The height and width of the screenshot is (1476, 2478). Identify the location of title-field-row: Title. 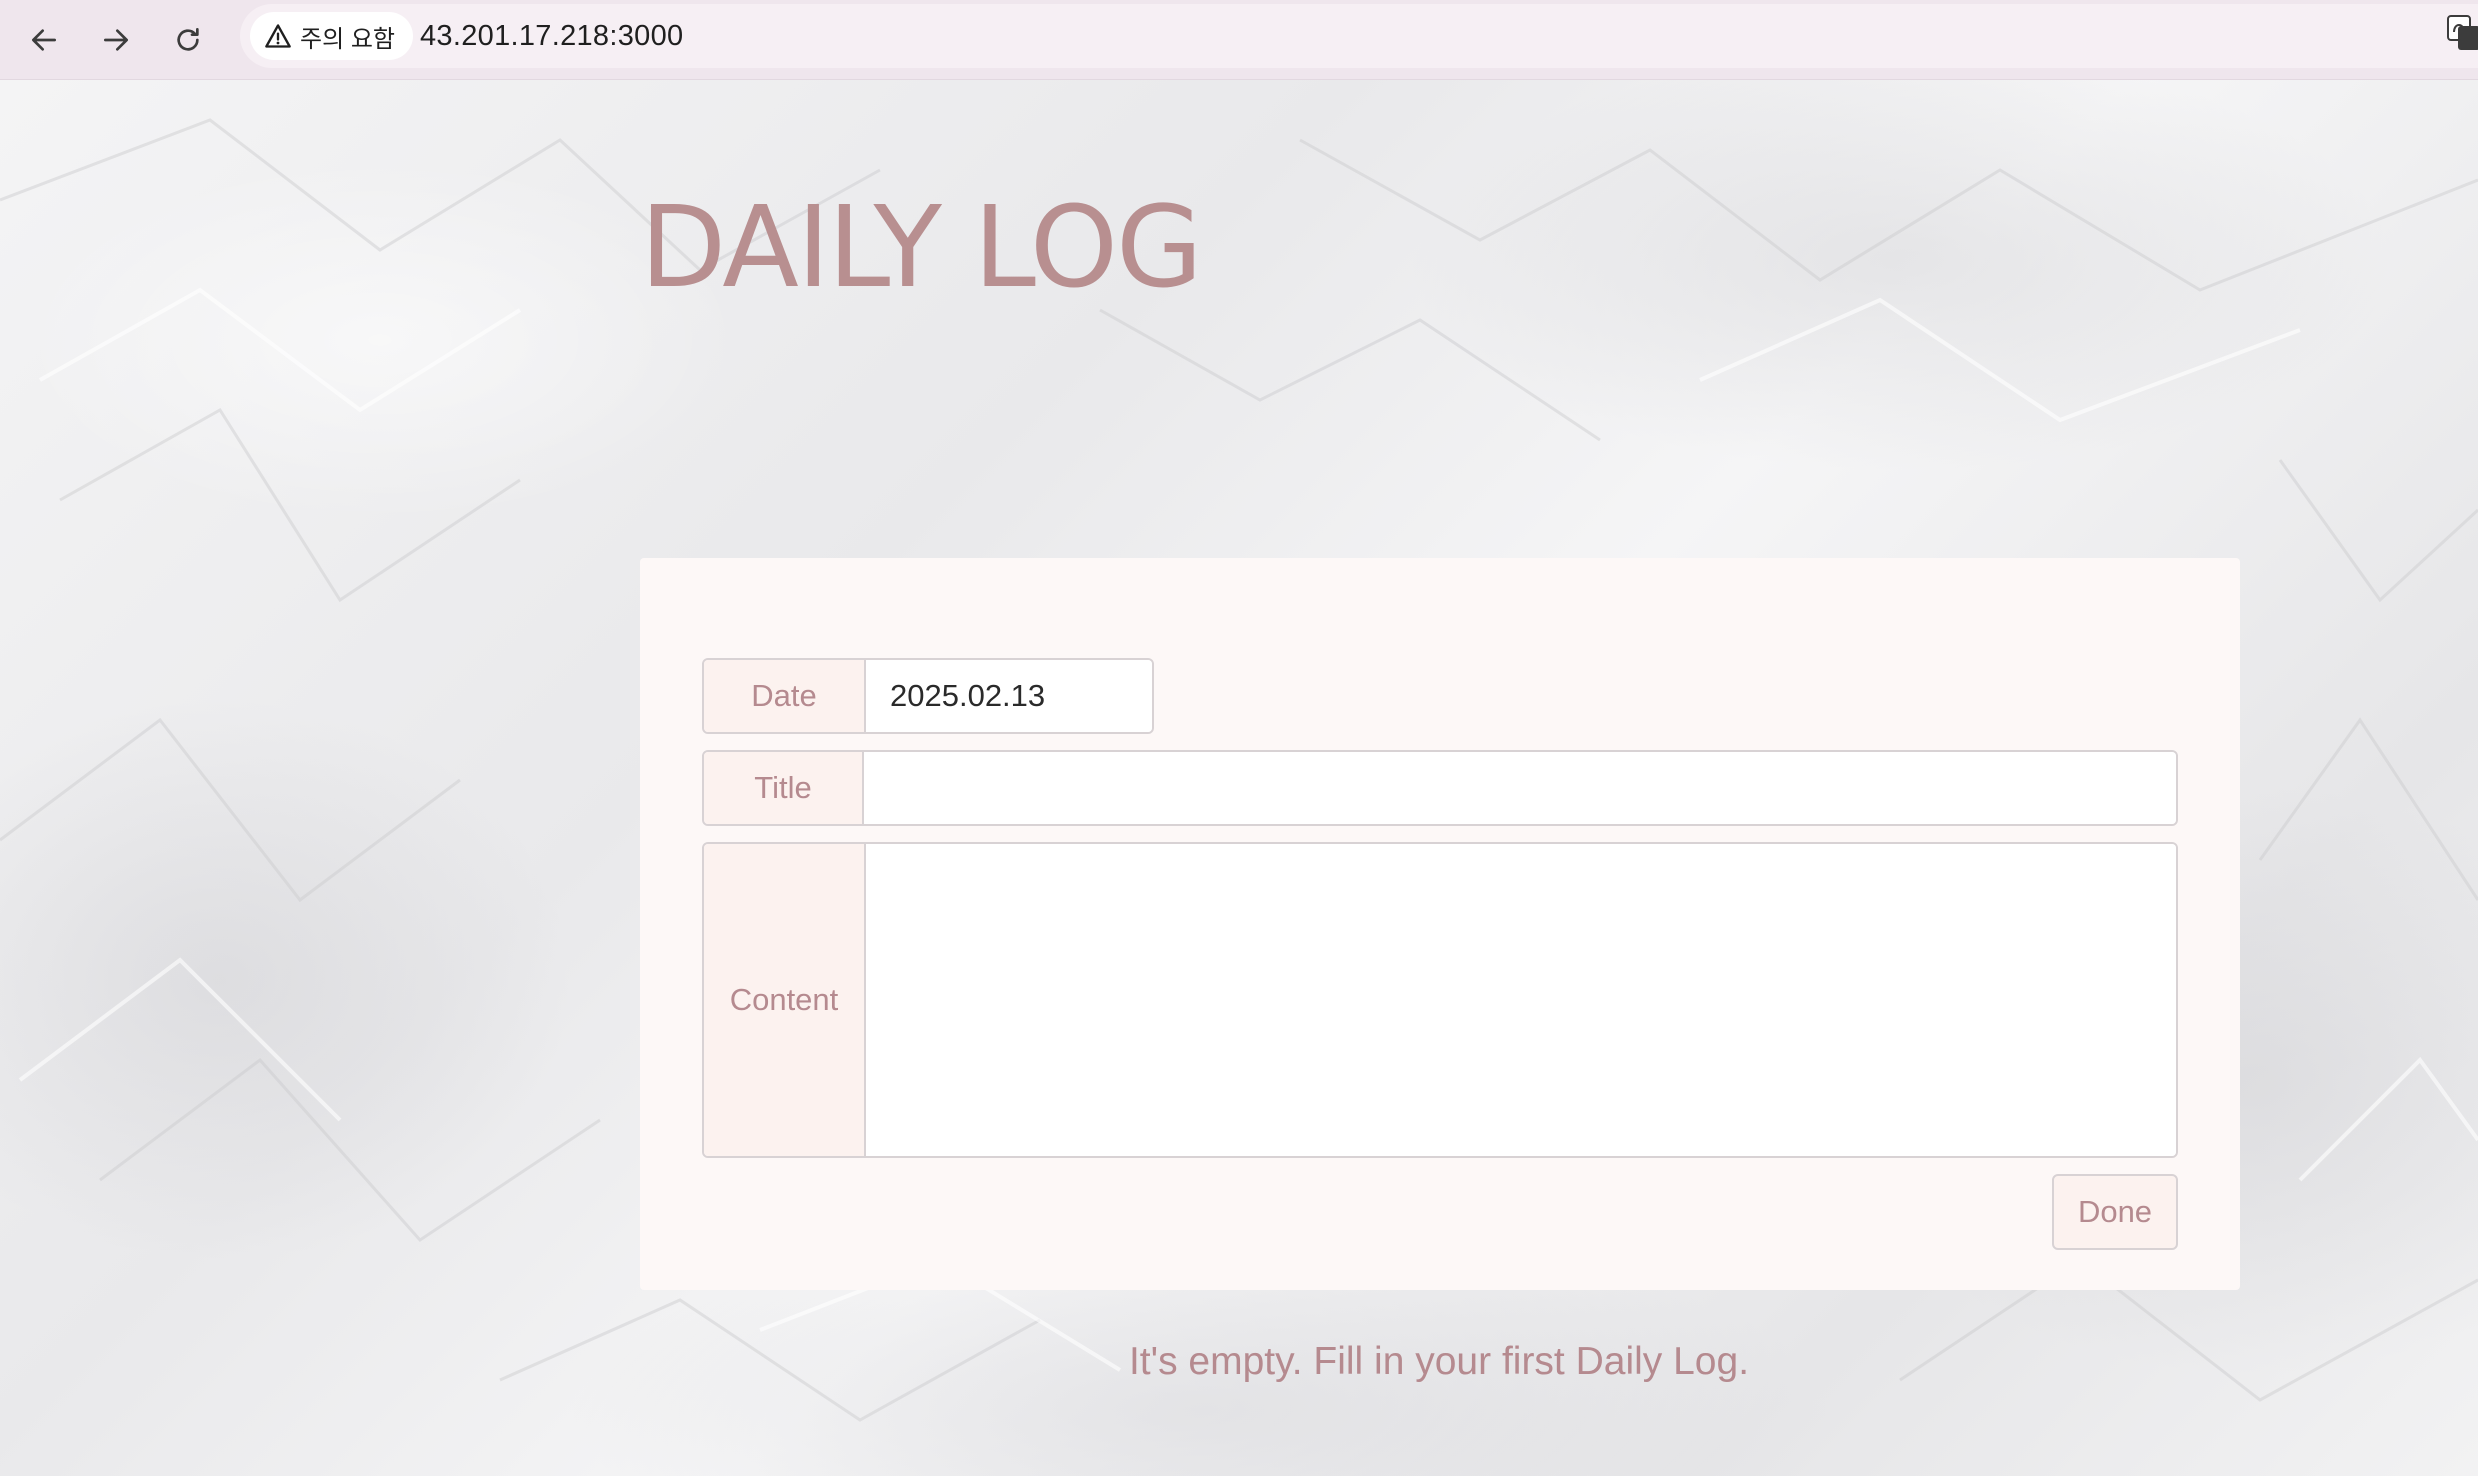
(1440, 788).